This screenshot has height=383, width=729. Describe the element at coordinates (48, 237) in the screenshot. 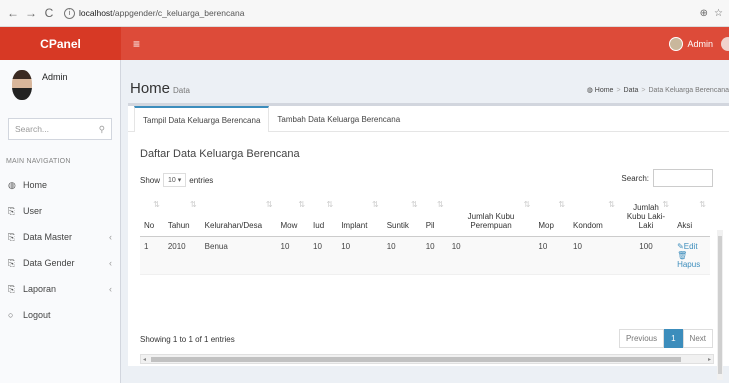

I see `sidebar-item-label: Data Master` at that location.